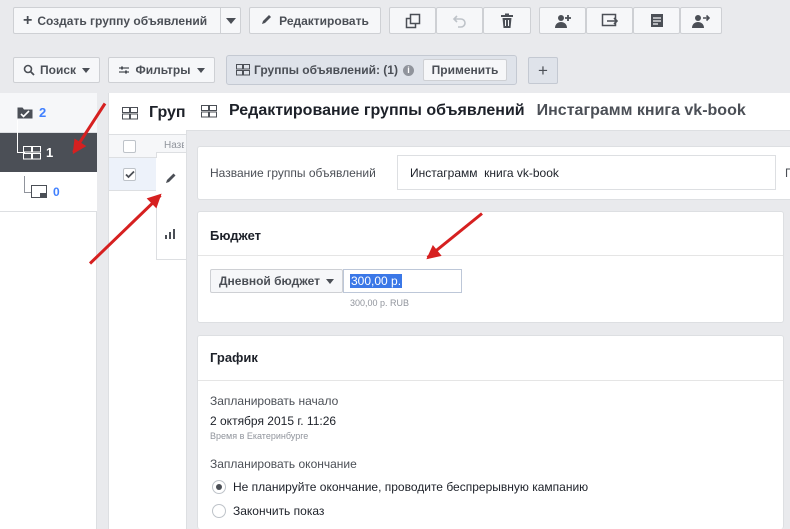  Describe the element at coordinates (490, 380) in the screenshot. I see `schedule-divider` at that location.